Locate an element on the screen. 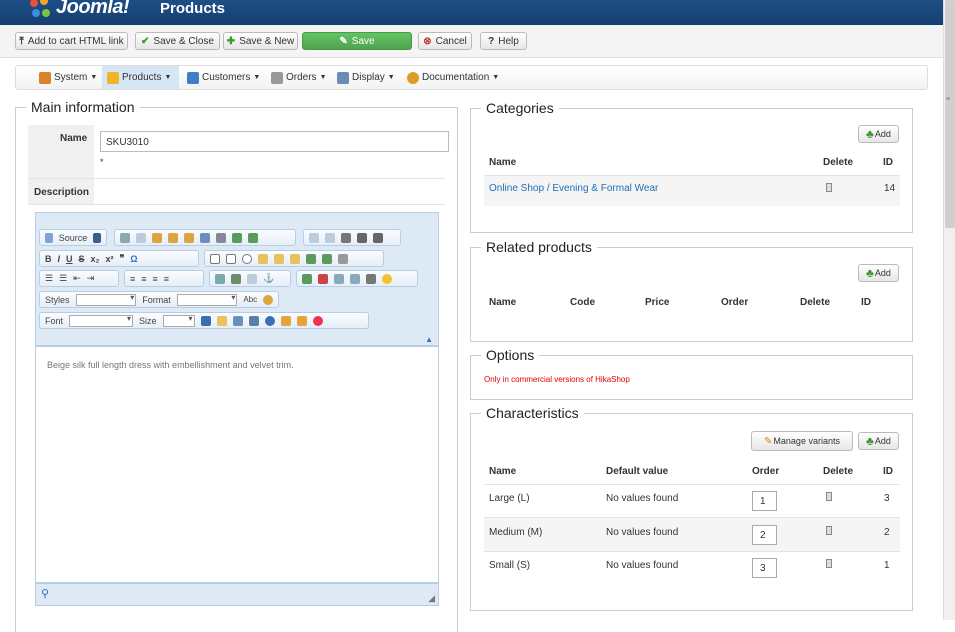 The image size is (955, 632). cut-icon is located at coordinates (125, 237).